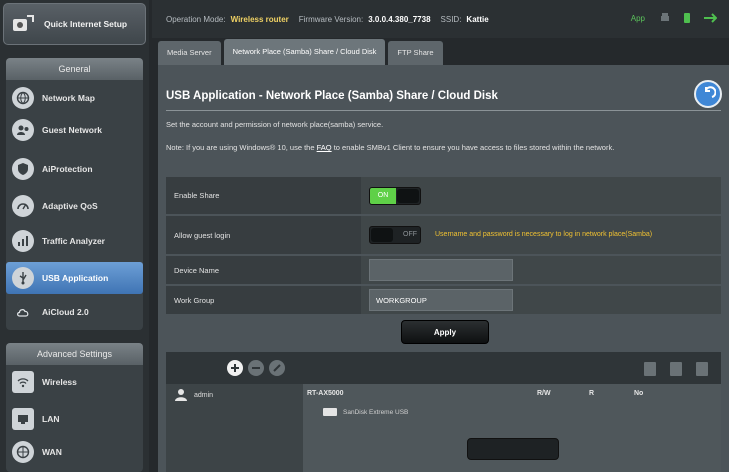 Image resolution: width=729 pixels, height=472 pixels. Describe the element at coordinates (383, 195) in the screenshot. I see `toggle-on-label: ON` at that location.